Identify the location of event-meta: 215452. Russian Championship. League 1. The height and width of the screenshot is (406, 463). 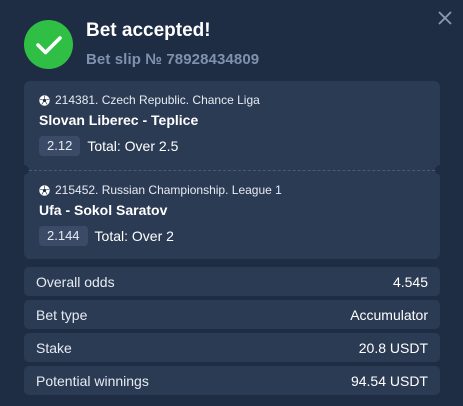
(168, 190).